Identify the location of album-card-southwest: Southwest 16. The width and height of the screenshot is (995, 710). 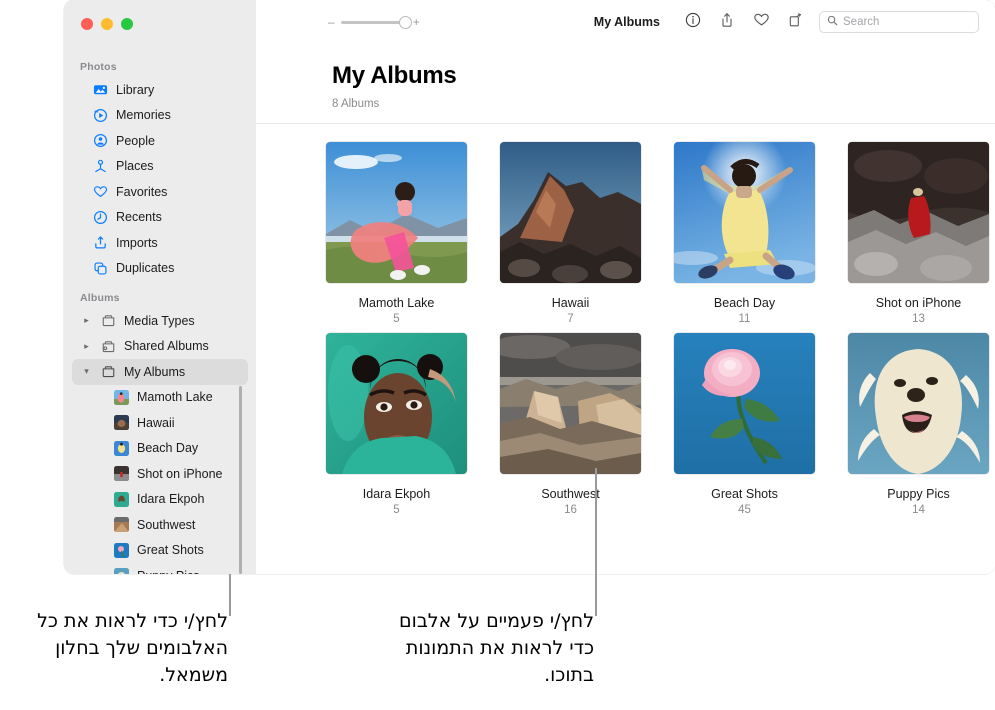
(570, 424).